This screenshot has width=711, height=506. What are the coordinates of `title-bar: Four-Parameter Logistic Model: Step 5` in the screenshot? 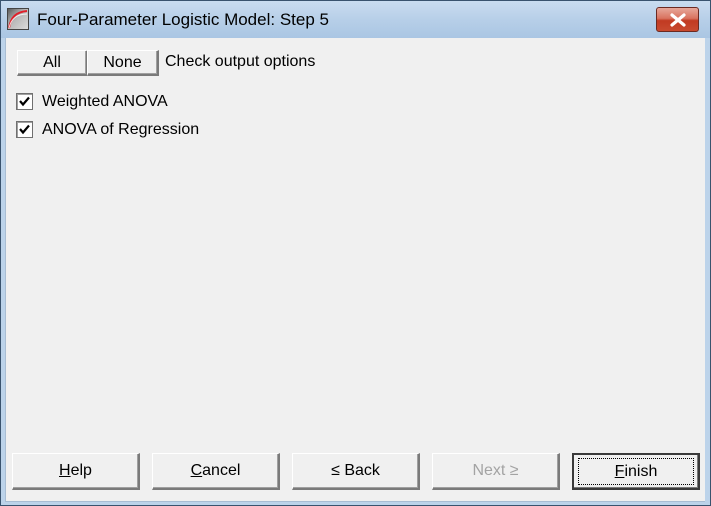 It's located at (355, 19).